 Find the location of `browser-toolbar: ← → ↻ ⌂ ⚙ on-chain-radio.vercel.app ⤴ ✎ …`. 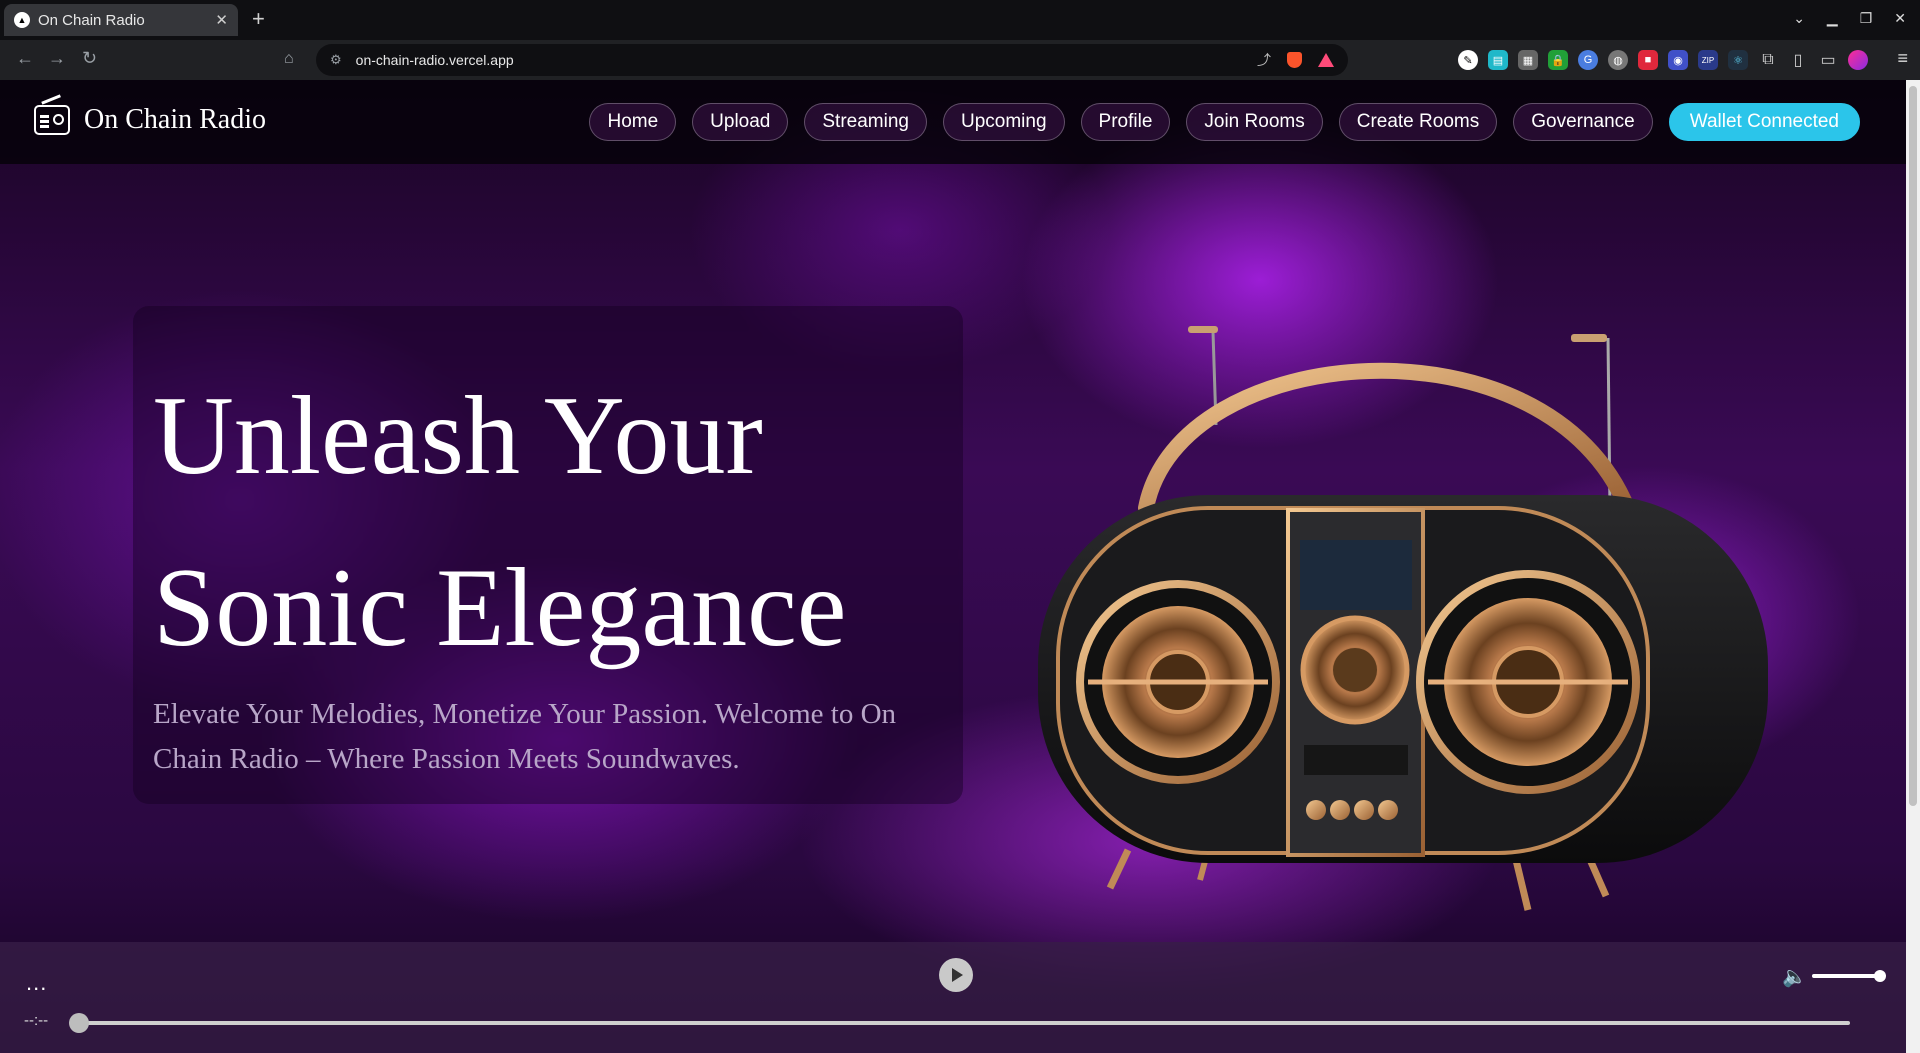

browser-toolbar: ← → ↻ ⌂ ⚙ on-chain-radio.vercel.app ⤴ ✎ … is located at coordinates (960, 60).